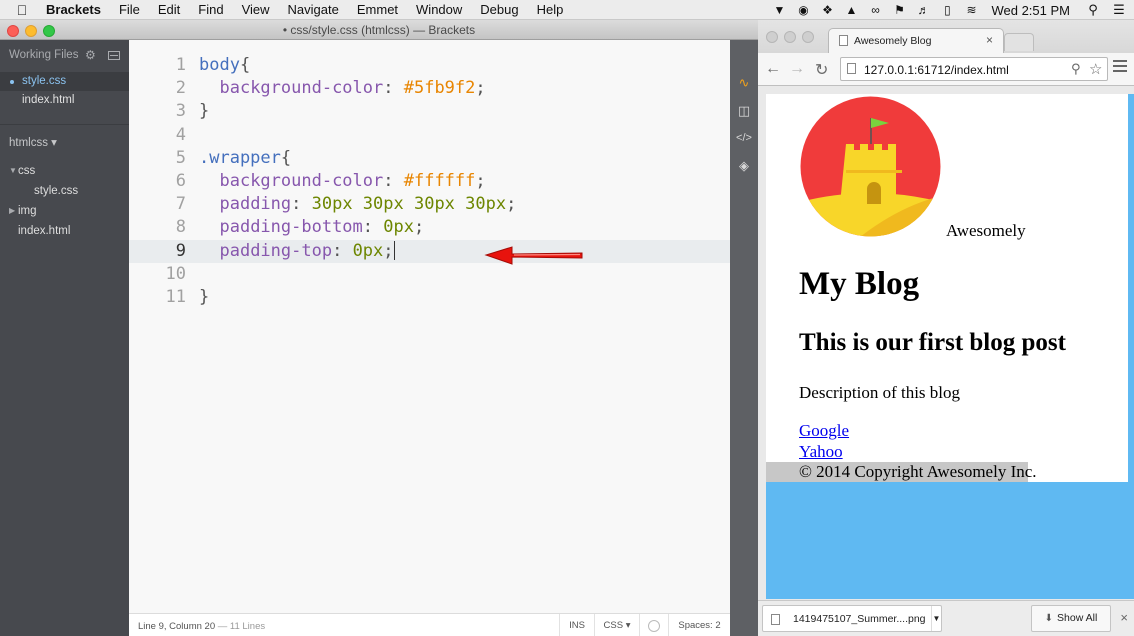 This screenshot has width=1134, height=636. I want to click on address-bar: 127.0.0.1:61712/index.html ⚲ ☆, so click(974, 69).